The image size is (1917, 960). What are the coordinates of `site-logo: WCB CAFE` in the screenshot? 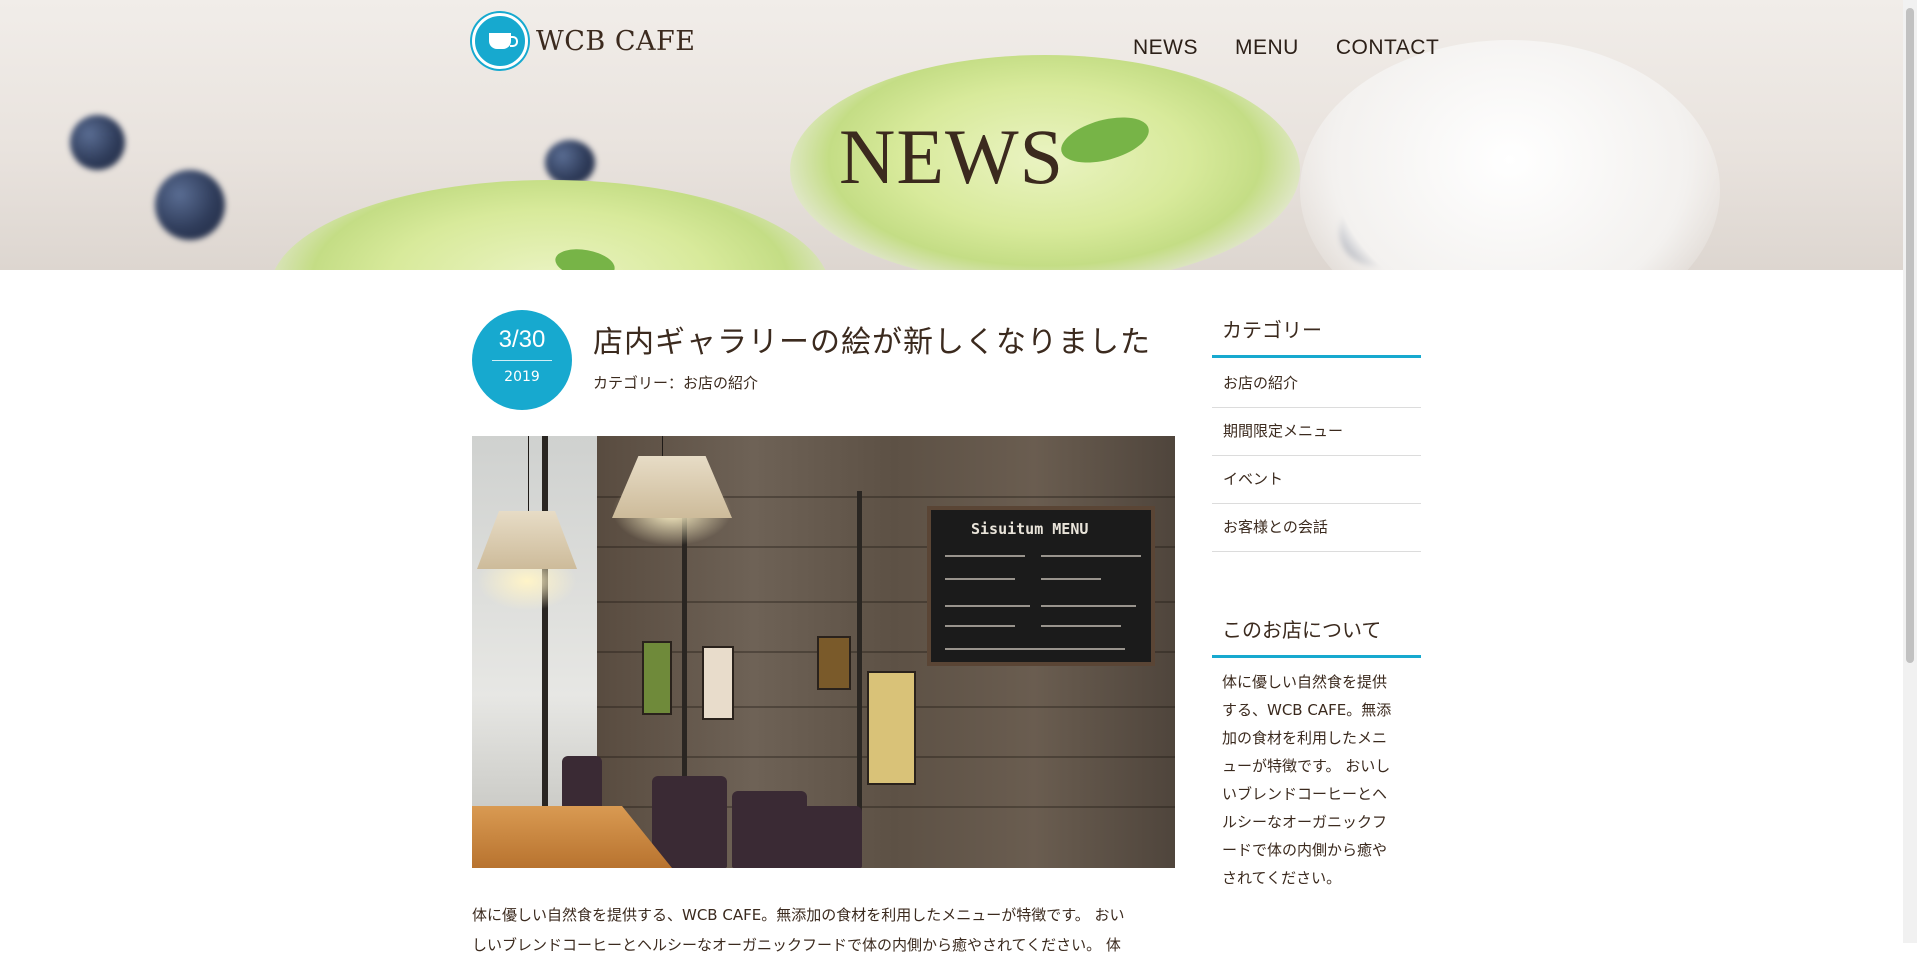 It's located at (583, 41).